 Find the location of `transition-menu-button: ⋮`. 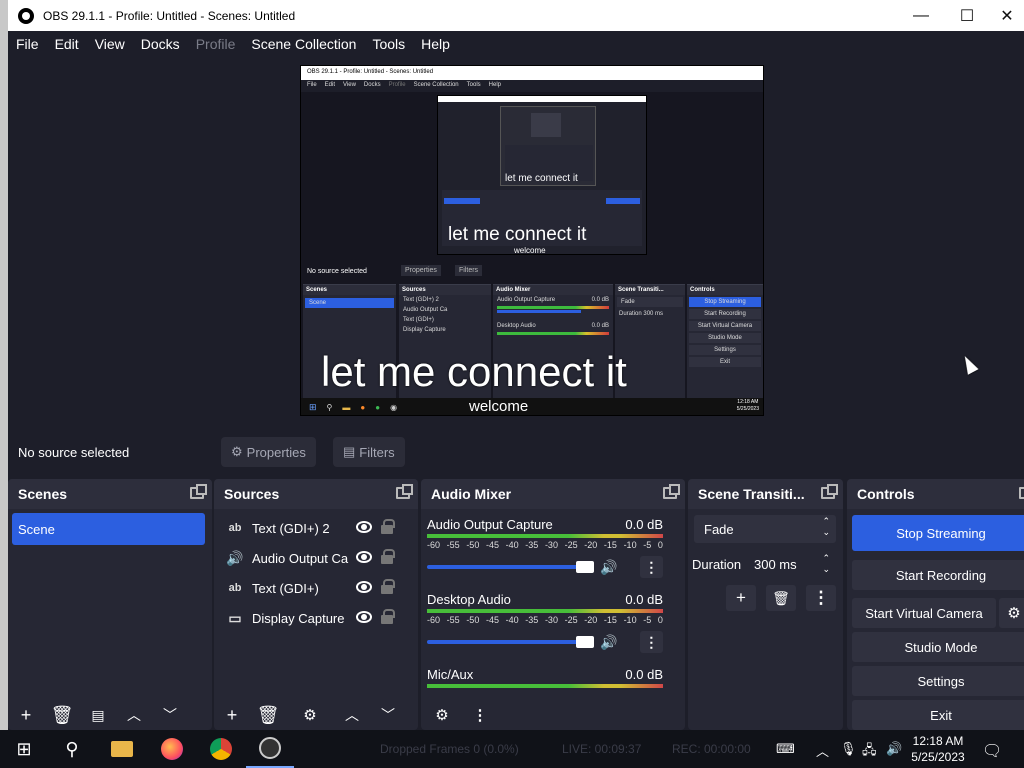

transition-menu-button: ⋮ is located at coordinates (821, 598).